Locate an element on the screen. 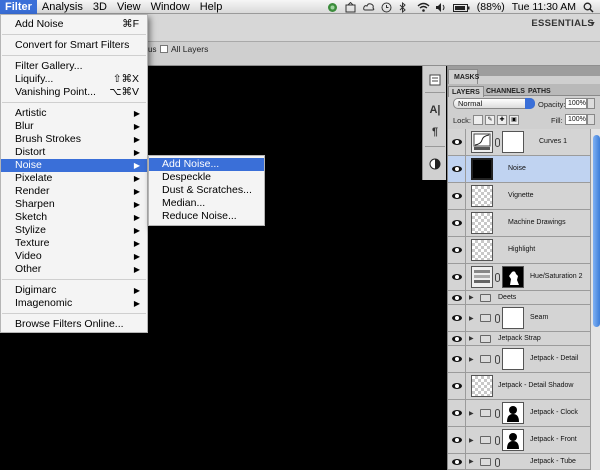 This screenshot has width=600, height=470. all-layers-checkbox: All Layers is located at coordinates (184, 49).